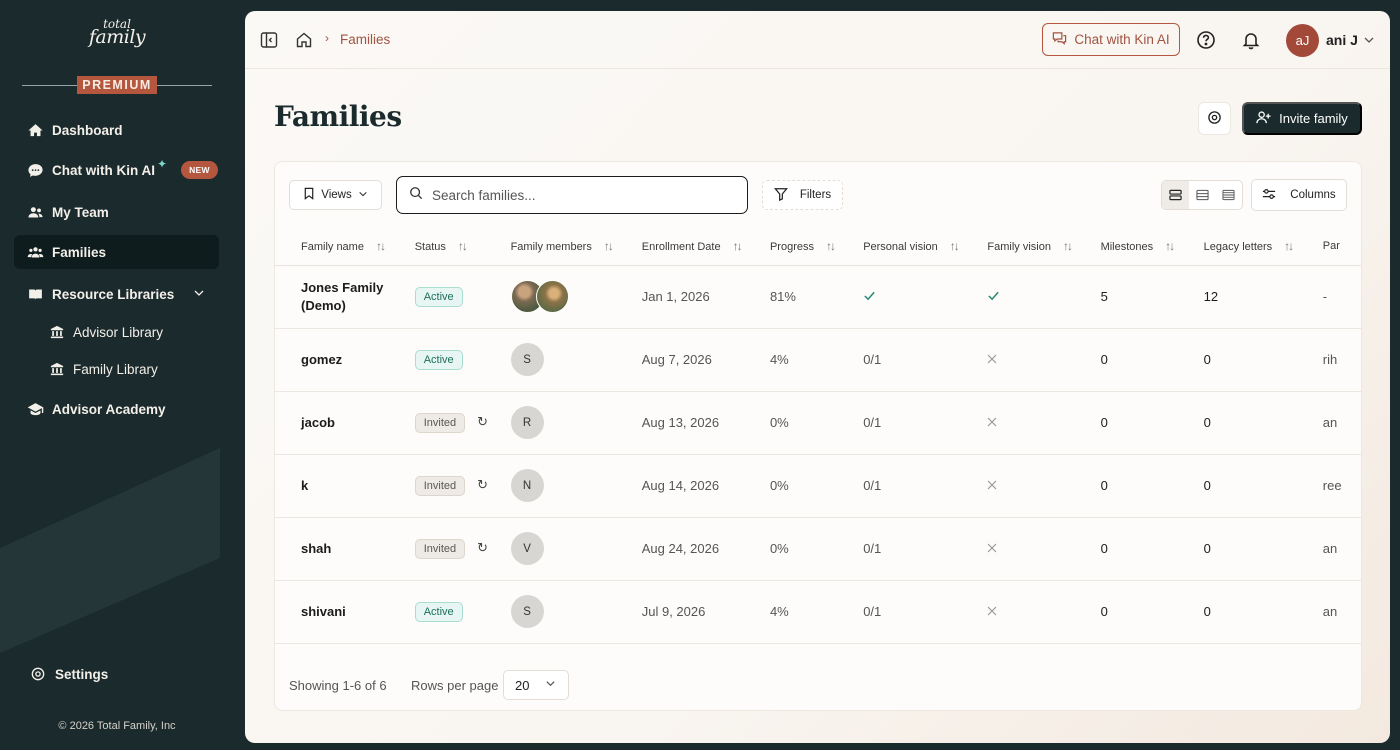 The width and height of the screenshot is (1400, 750). What do you see at coordinates (1313, 195) in the screenshot?
I see `columns-label: Columns` at bounding box center [1313, 195].